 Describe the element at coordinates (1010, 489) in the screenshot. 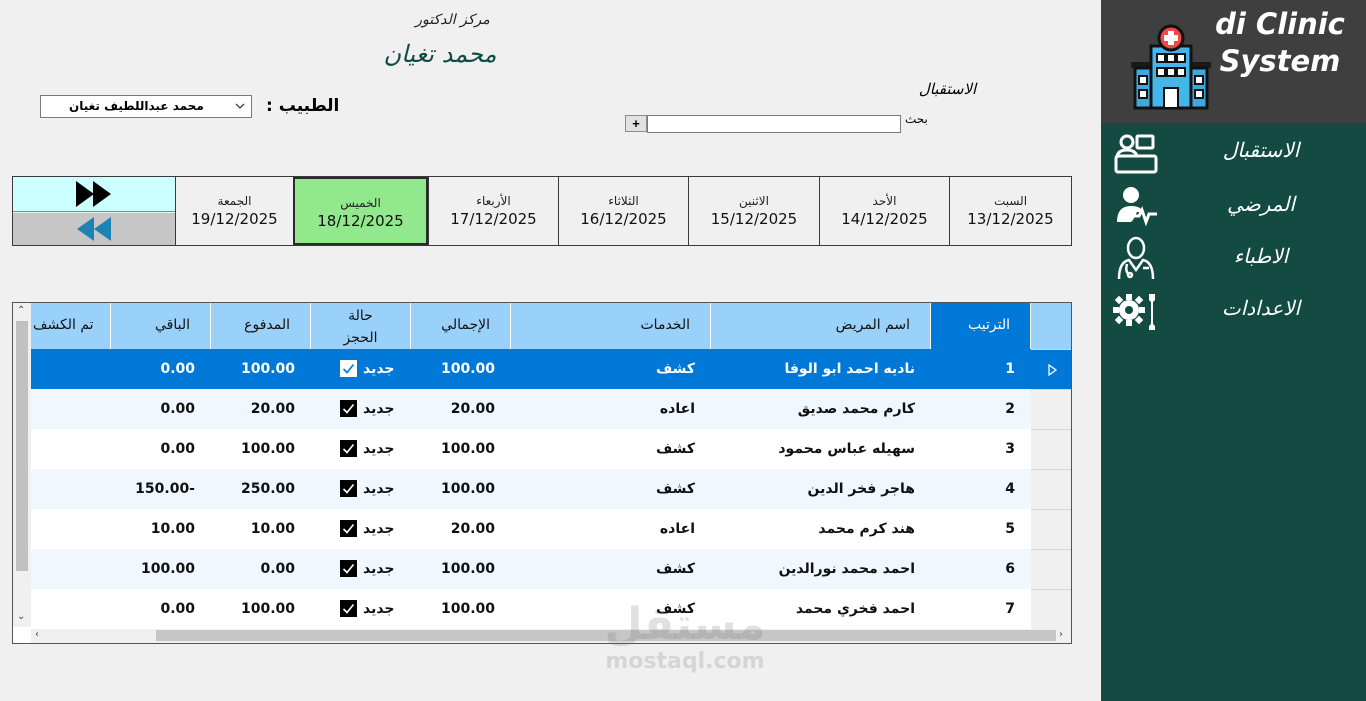

I see `cell-order: 4` at that location.